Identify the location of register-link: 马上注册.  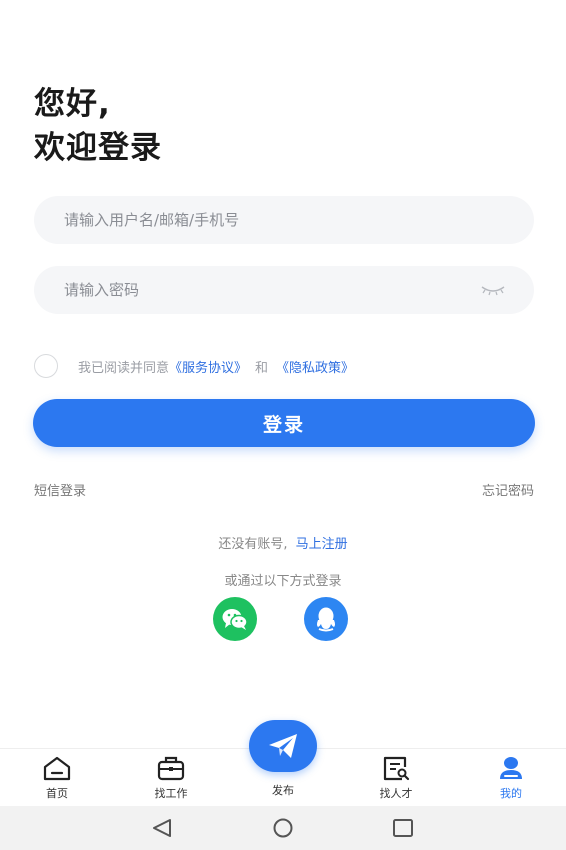
(322, 544).